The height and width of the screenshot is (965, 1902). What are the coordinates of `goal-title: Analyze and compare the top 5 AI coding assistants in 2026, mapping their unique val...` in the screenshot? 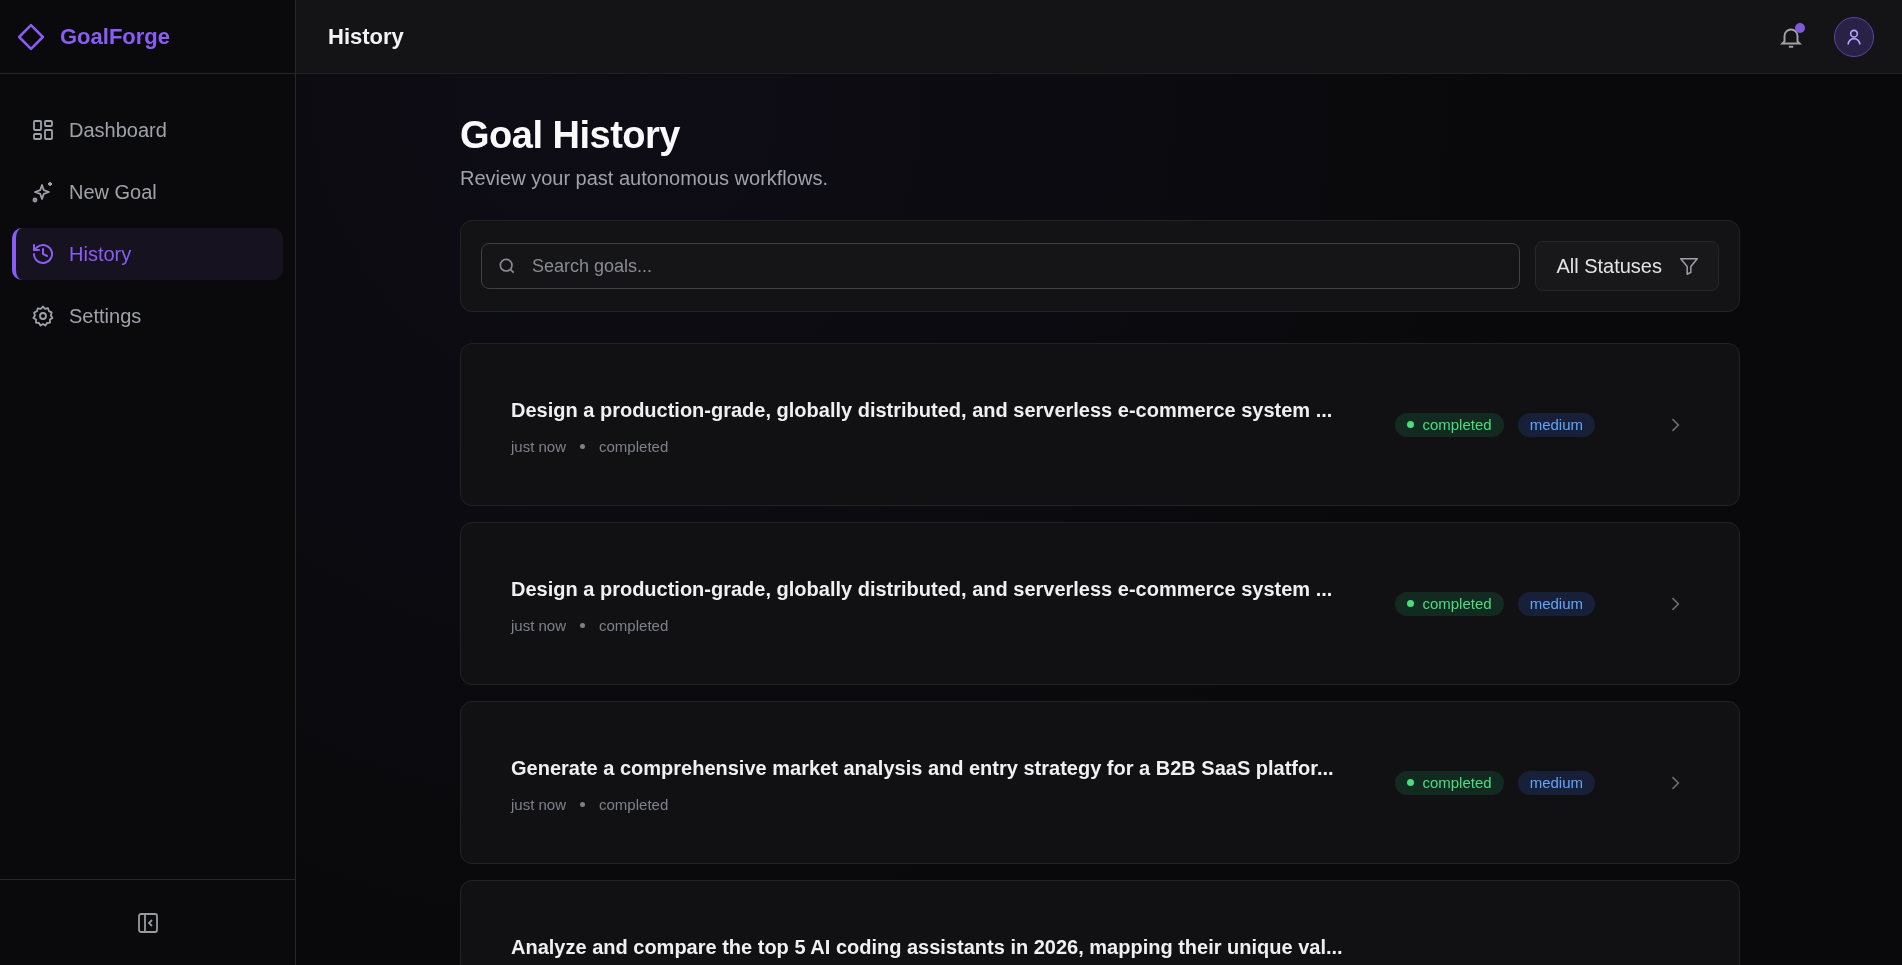 It's located at (927, 947).